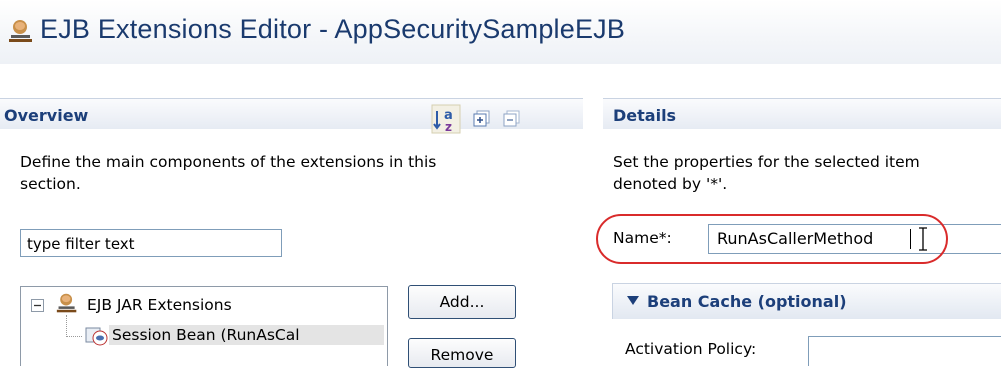 Image resolution: width=1001 pixels, height=371 pixels. What do you see at coordinates (446, 119) in the screenshot?
I see `sort-alphabetically-icon: a z` at bounding box center [446, 119].